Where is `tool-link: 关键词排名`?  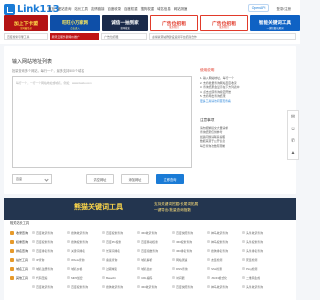
tool-link: 关键词排名 is located at coordinates (84, 251).